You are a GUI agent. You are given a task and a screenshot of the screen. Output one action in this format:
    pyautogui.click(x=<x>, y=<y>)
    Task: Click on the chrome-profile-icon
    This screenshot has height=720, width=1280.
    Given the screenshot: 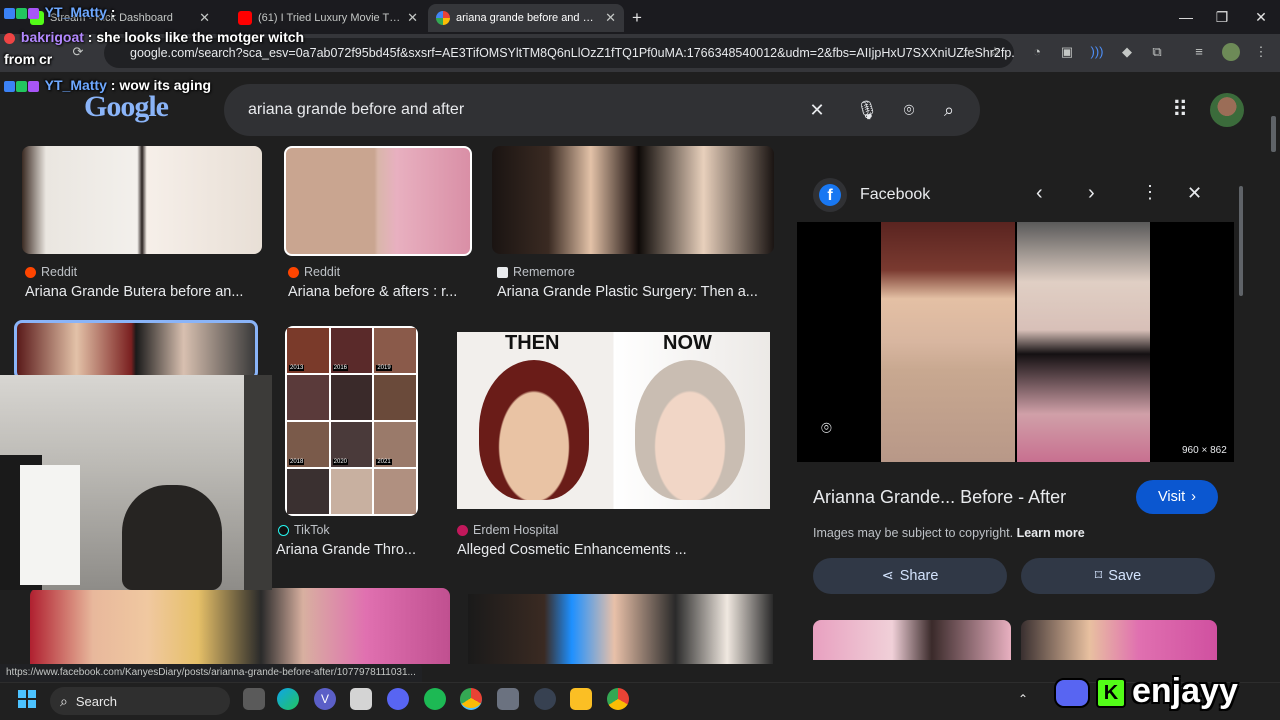 What is the action you would take?
    pyautogui.click(x=618, y=699)
    